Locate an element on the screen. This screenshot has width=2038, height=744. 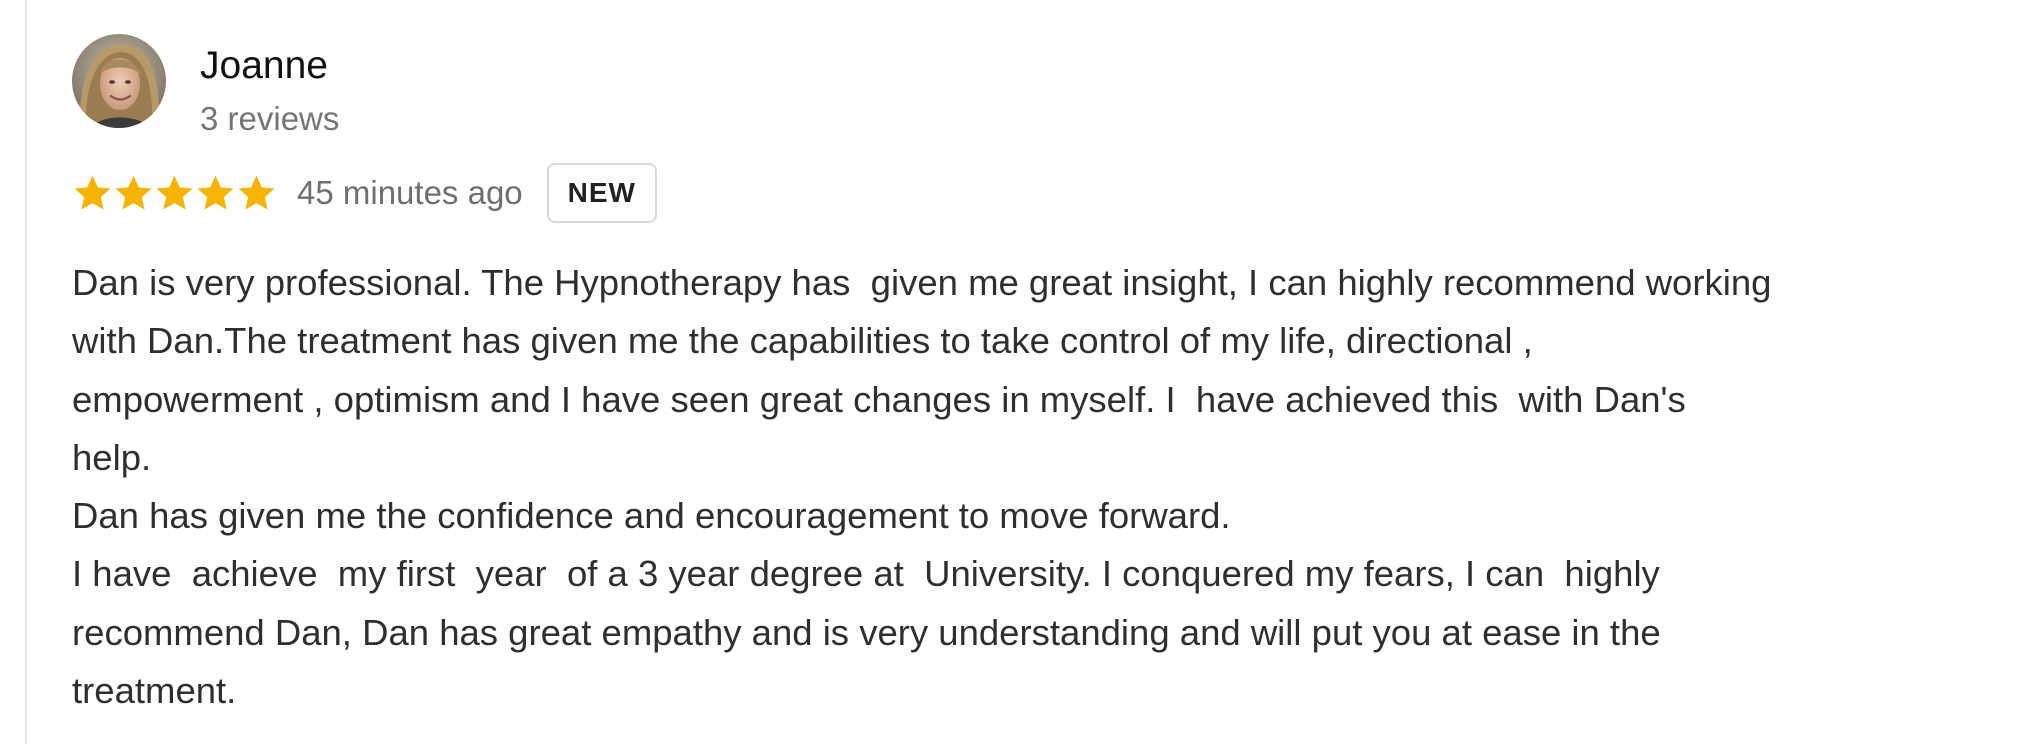
review-time: 45 minutes ago is located at coordinates (410, 192).